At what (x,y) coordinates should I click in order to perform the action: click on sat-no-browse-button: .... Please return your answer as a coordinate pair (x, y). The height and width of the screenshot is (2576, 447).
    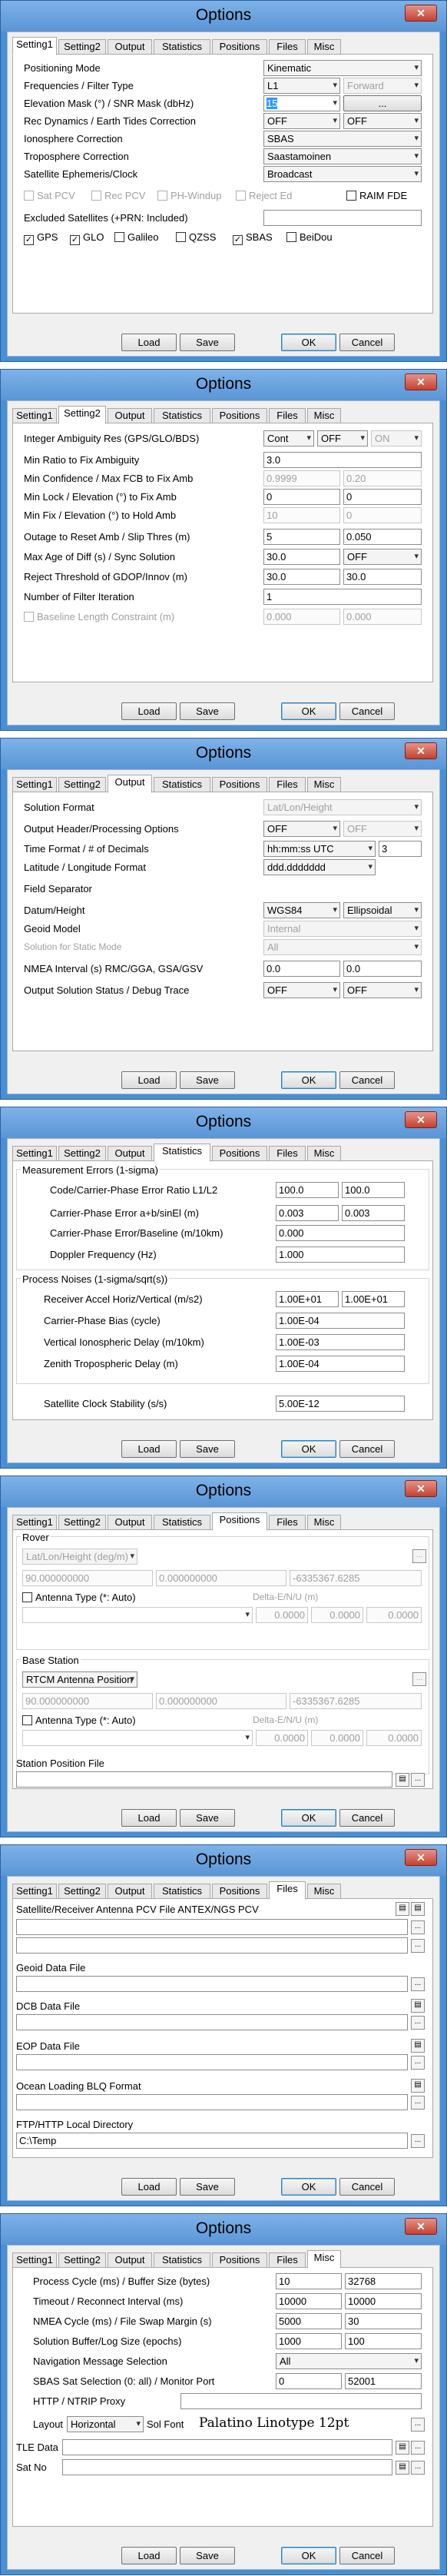
    Looking at the image, I should click on (418, 2468).